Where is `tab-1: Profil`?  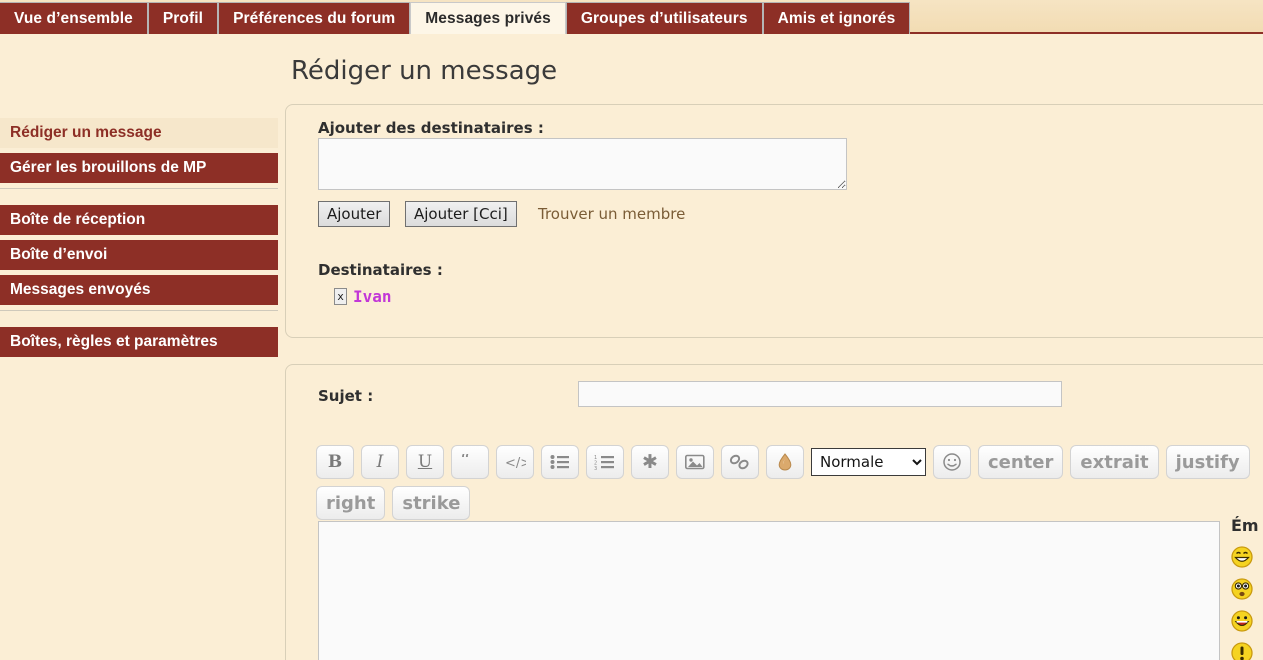 tab-1: Profil is located at coordinates (183, 18).